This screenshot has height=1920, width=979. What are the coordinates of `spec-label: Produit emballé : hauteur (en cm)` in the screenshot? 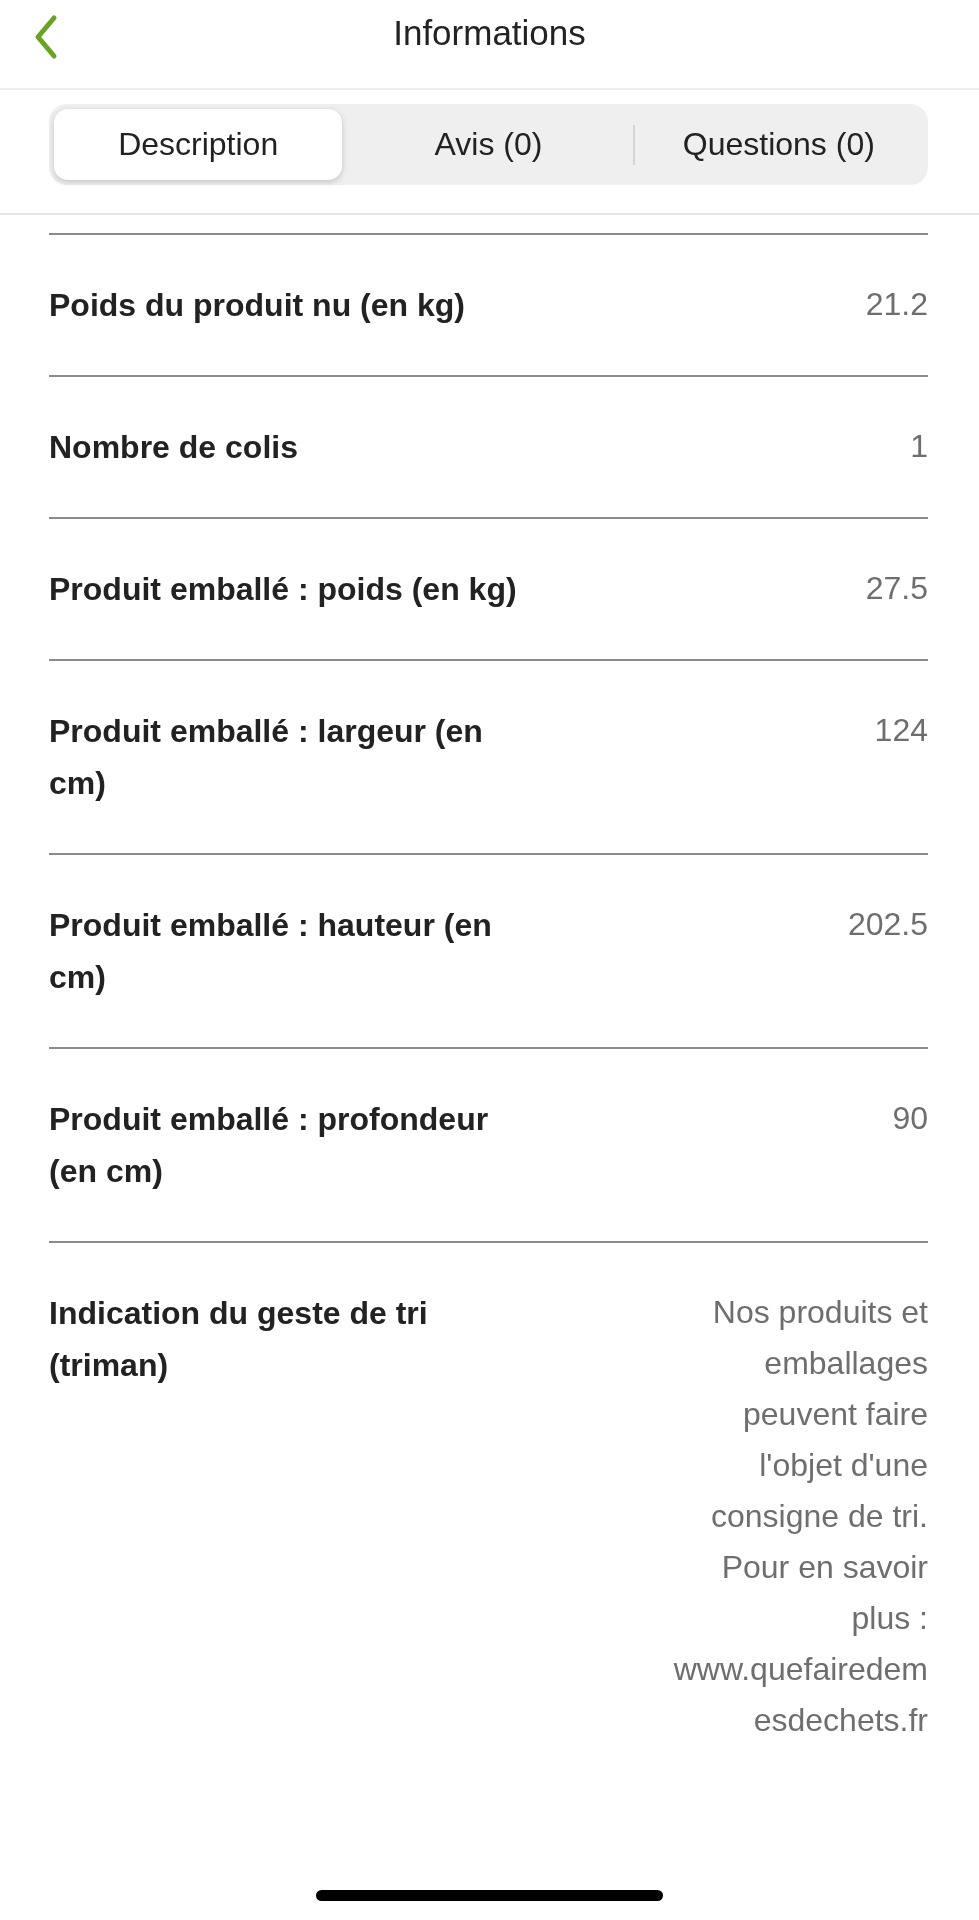 It's located at (271, 951).